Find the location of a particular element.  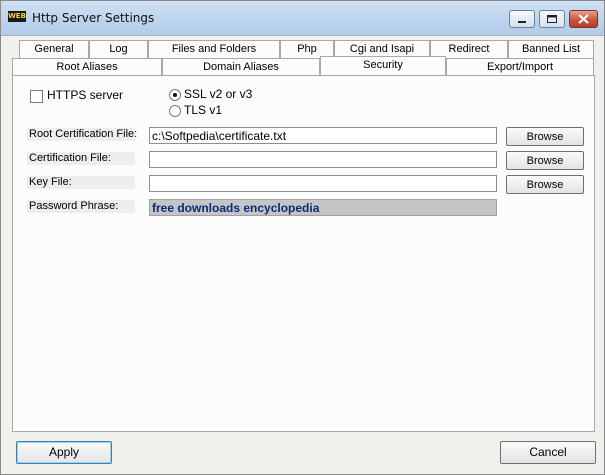

tls-label: TLS v1 is located at coordinates (203, 110).